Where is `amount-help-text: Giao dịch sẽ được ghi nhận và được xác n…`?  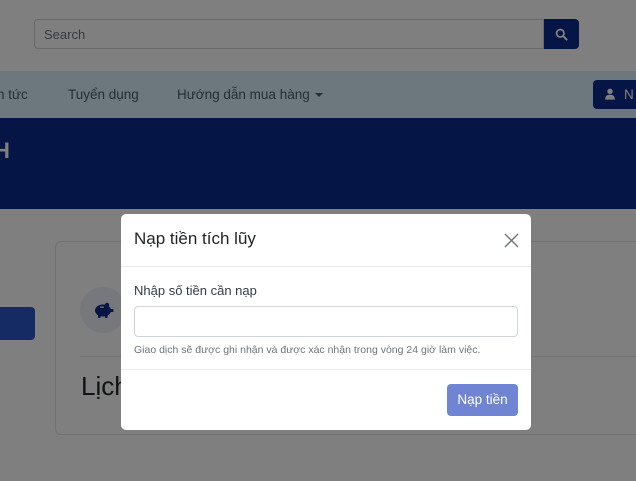 amount-help-text: Giao dịch sẽ được ghi nhận và được xác n… is located at coordinates (307, 350).